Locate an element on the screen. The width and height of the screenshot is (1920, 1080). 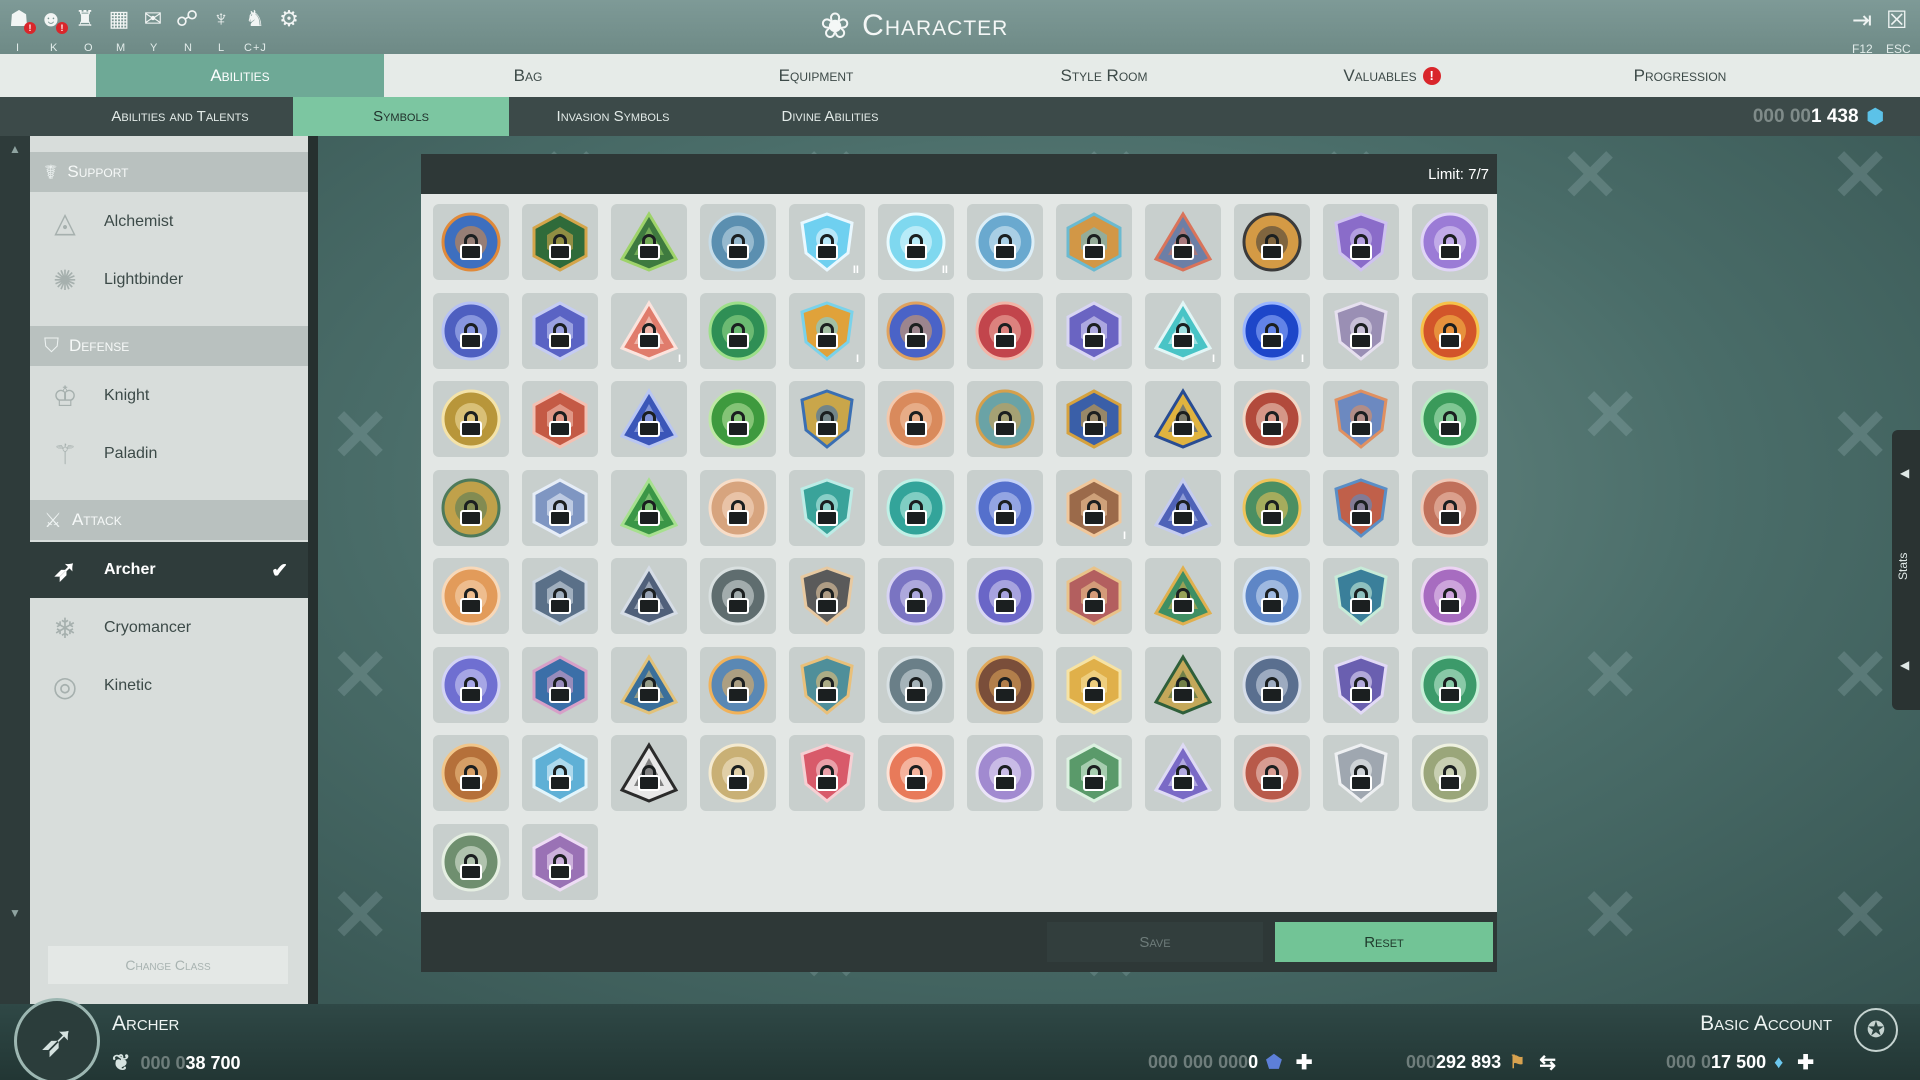
class-list-scrollbar: ▲ ▼ is located at coordinates (15, 570).